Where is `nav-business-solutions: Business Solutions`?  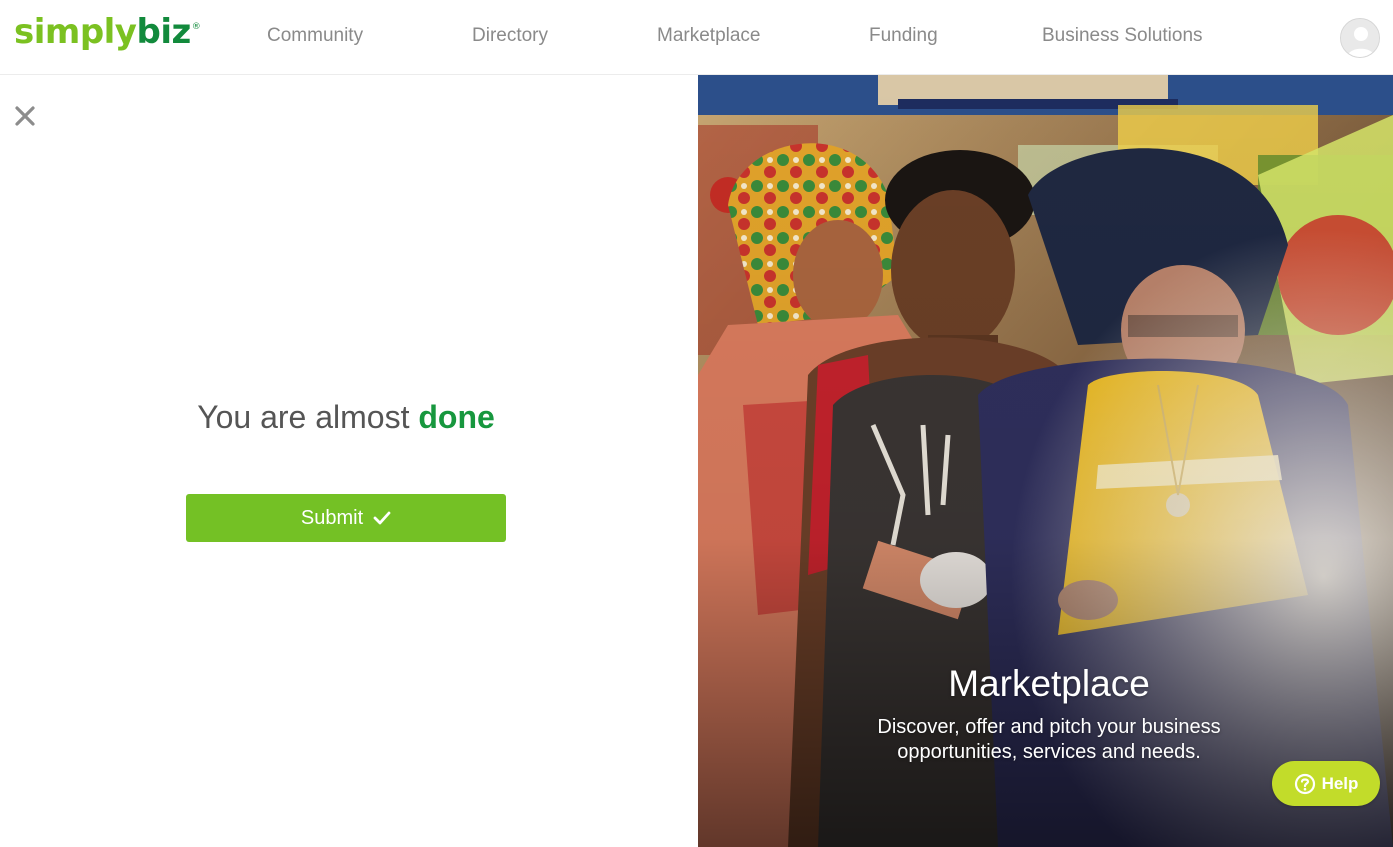 nav-business-solutions: Business Solutions is located at coordinates (1122, 36).